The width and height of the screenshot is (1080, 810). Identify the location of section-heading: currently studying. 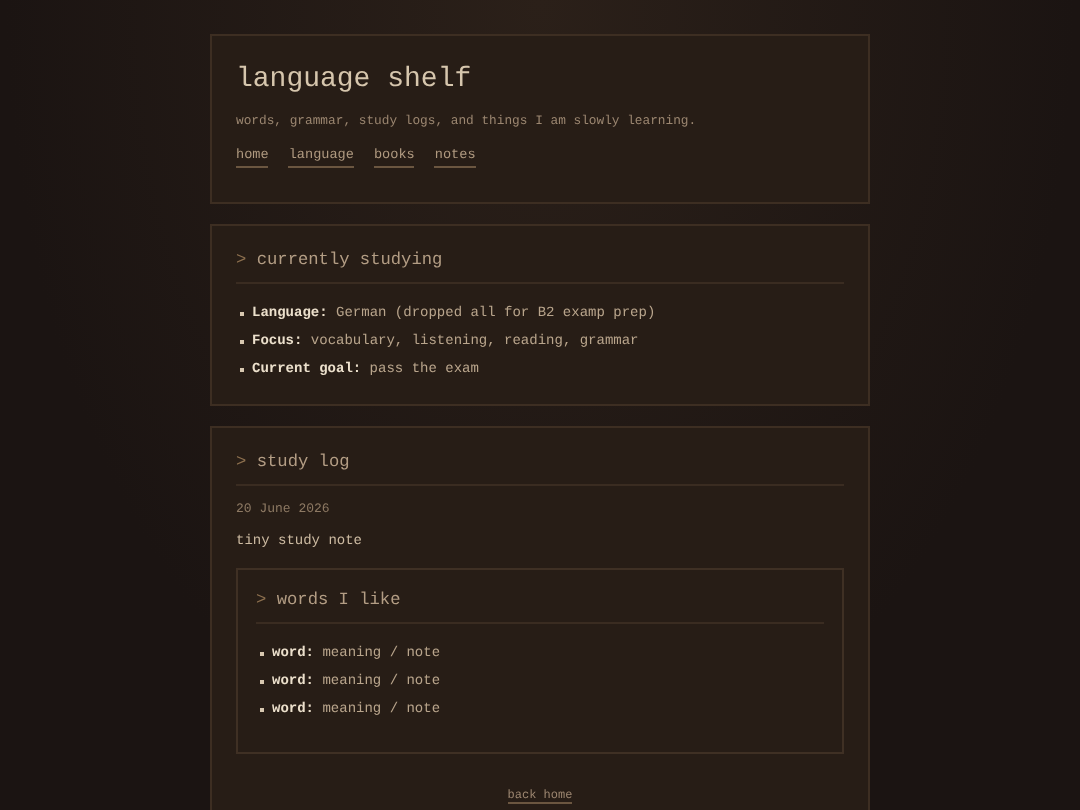
(349, 260).